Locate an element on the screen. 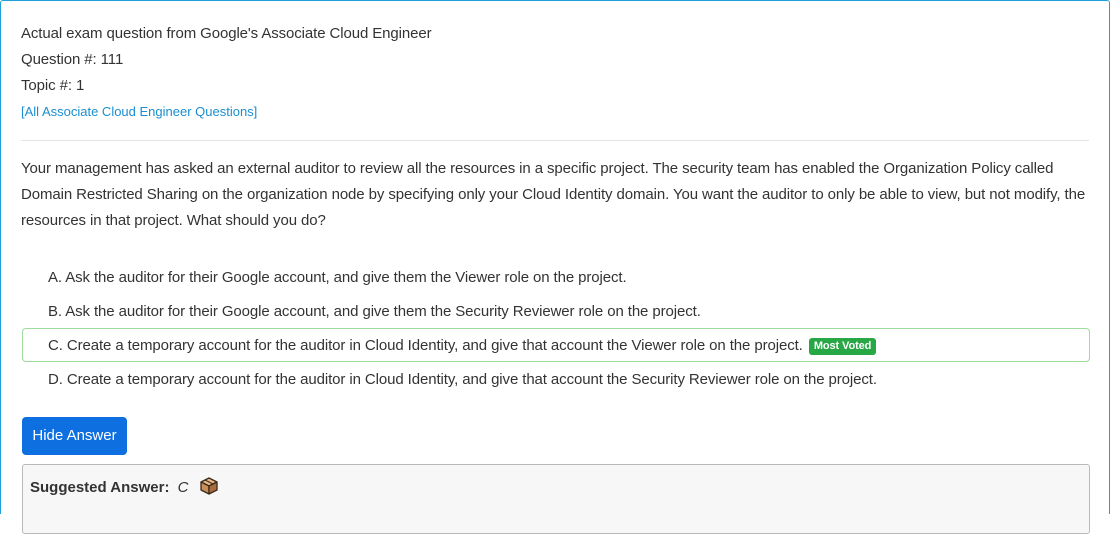 This screenshot has height=534, width=1110. suggested-answer-value: C is located at coordinates (183, 487).